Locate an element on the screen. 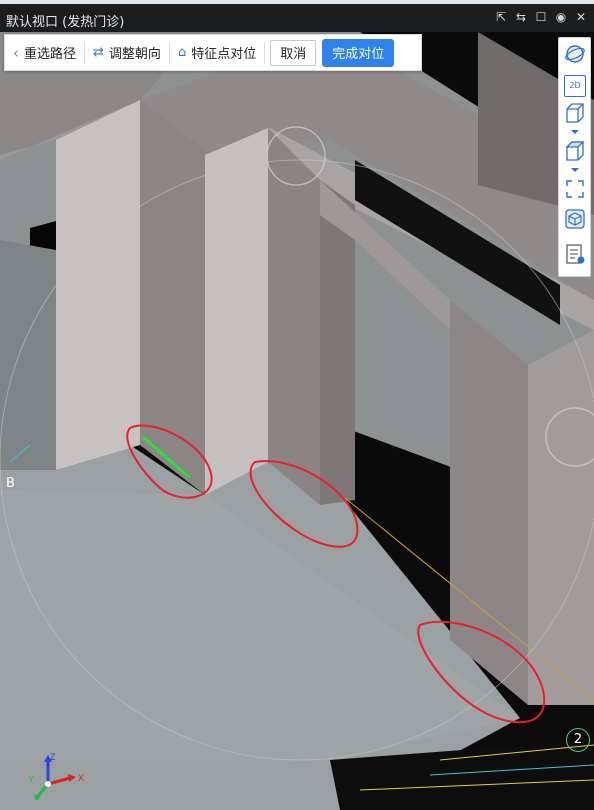  view-2d-label: 2D is located at coordinates (575, 85).